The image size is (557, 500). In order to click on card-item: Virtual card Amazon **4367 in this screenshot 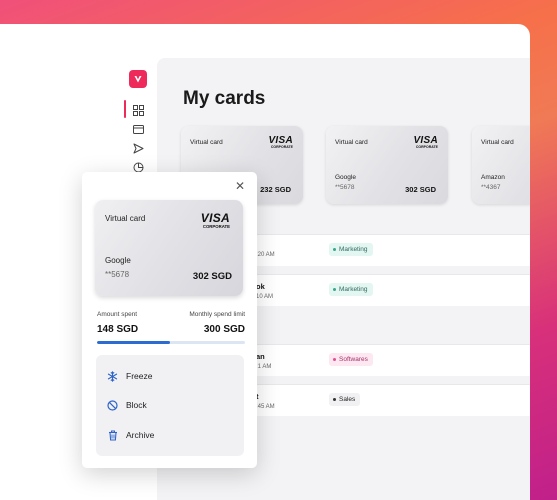, I will do `click(501, 165)`.